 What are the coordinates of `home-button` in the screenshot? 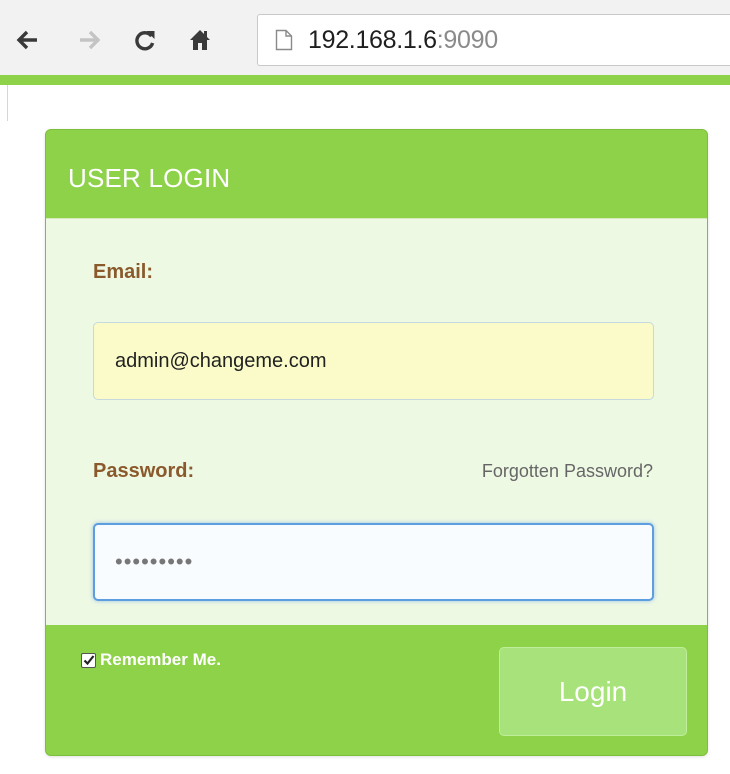 It's located at (200, 40).